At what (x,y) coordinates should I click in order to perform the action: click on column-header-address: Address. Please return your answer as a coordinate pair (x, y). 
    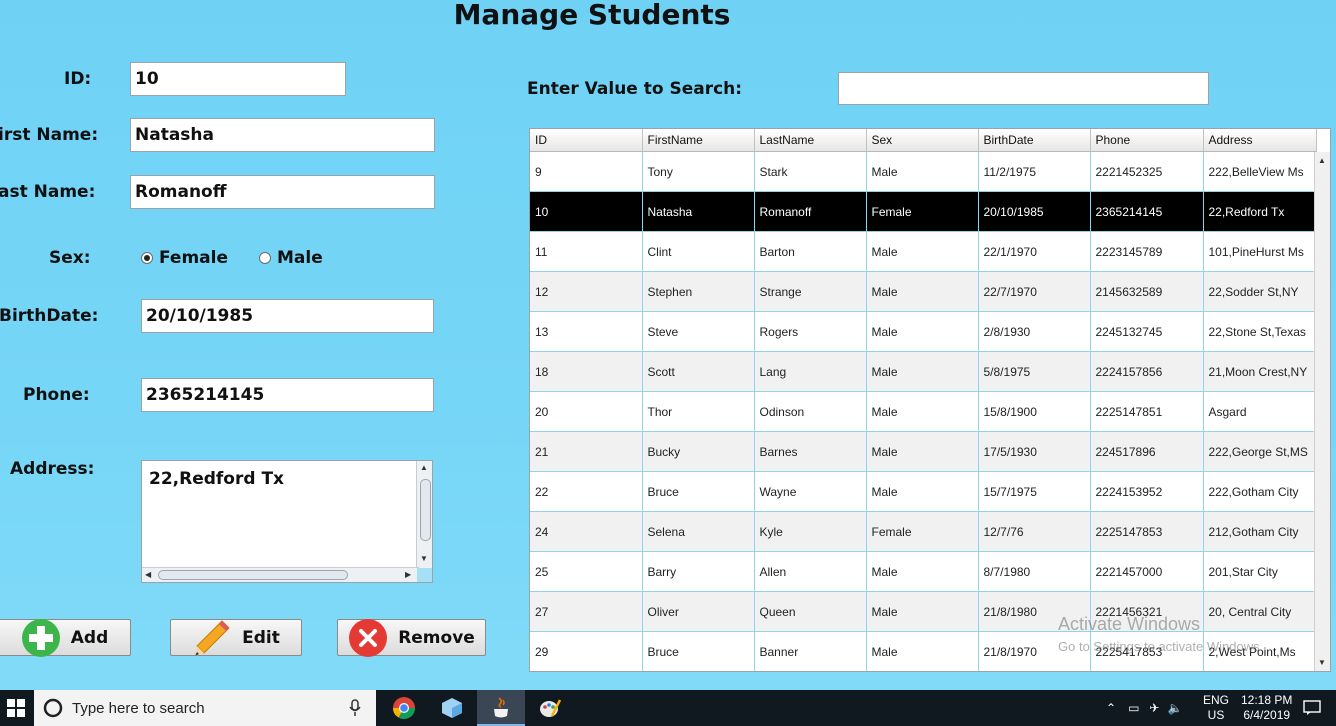
    Looking at the image, I should click on (1260, 140).